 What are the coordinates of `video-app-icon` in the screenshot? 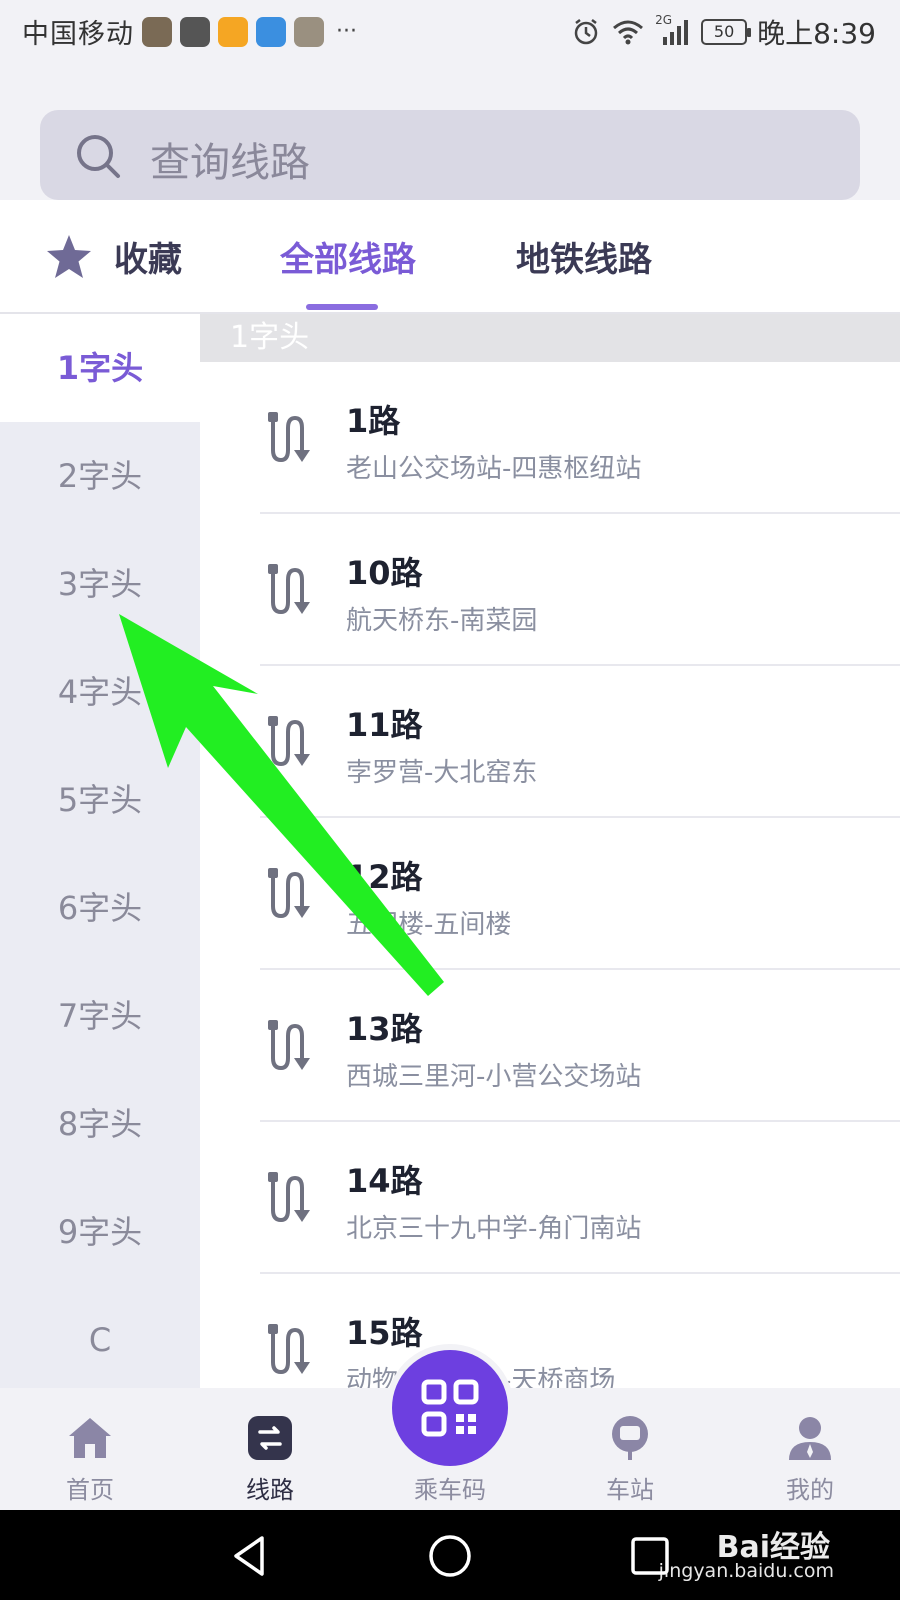 It's located at (195, 31).